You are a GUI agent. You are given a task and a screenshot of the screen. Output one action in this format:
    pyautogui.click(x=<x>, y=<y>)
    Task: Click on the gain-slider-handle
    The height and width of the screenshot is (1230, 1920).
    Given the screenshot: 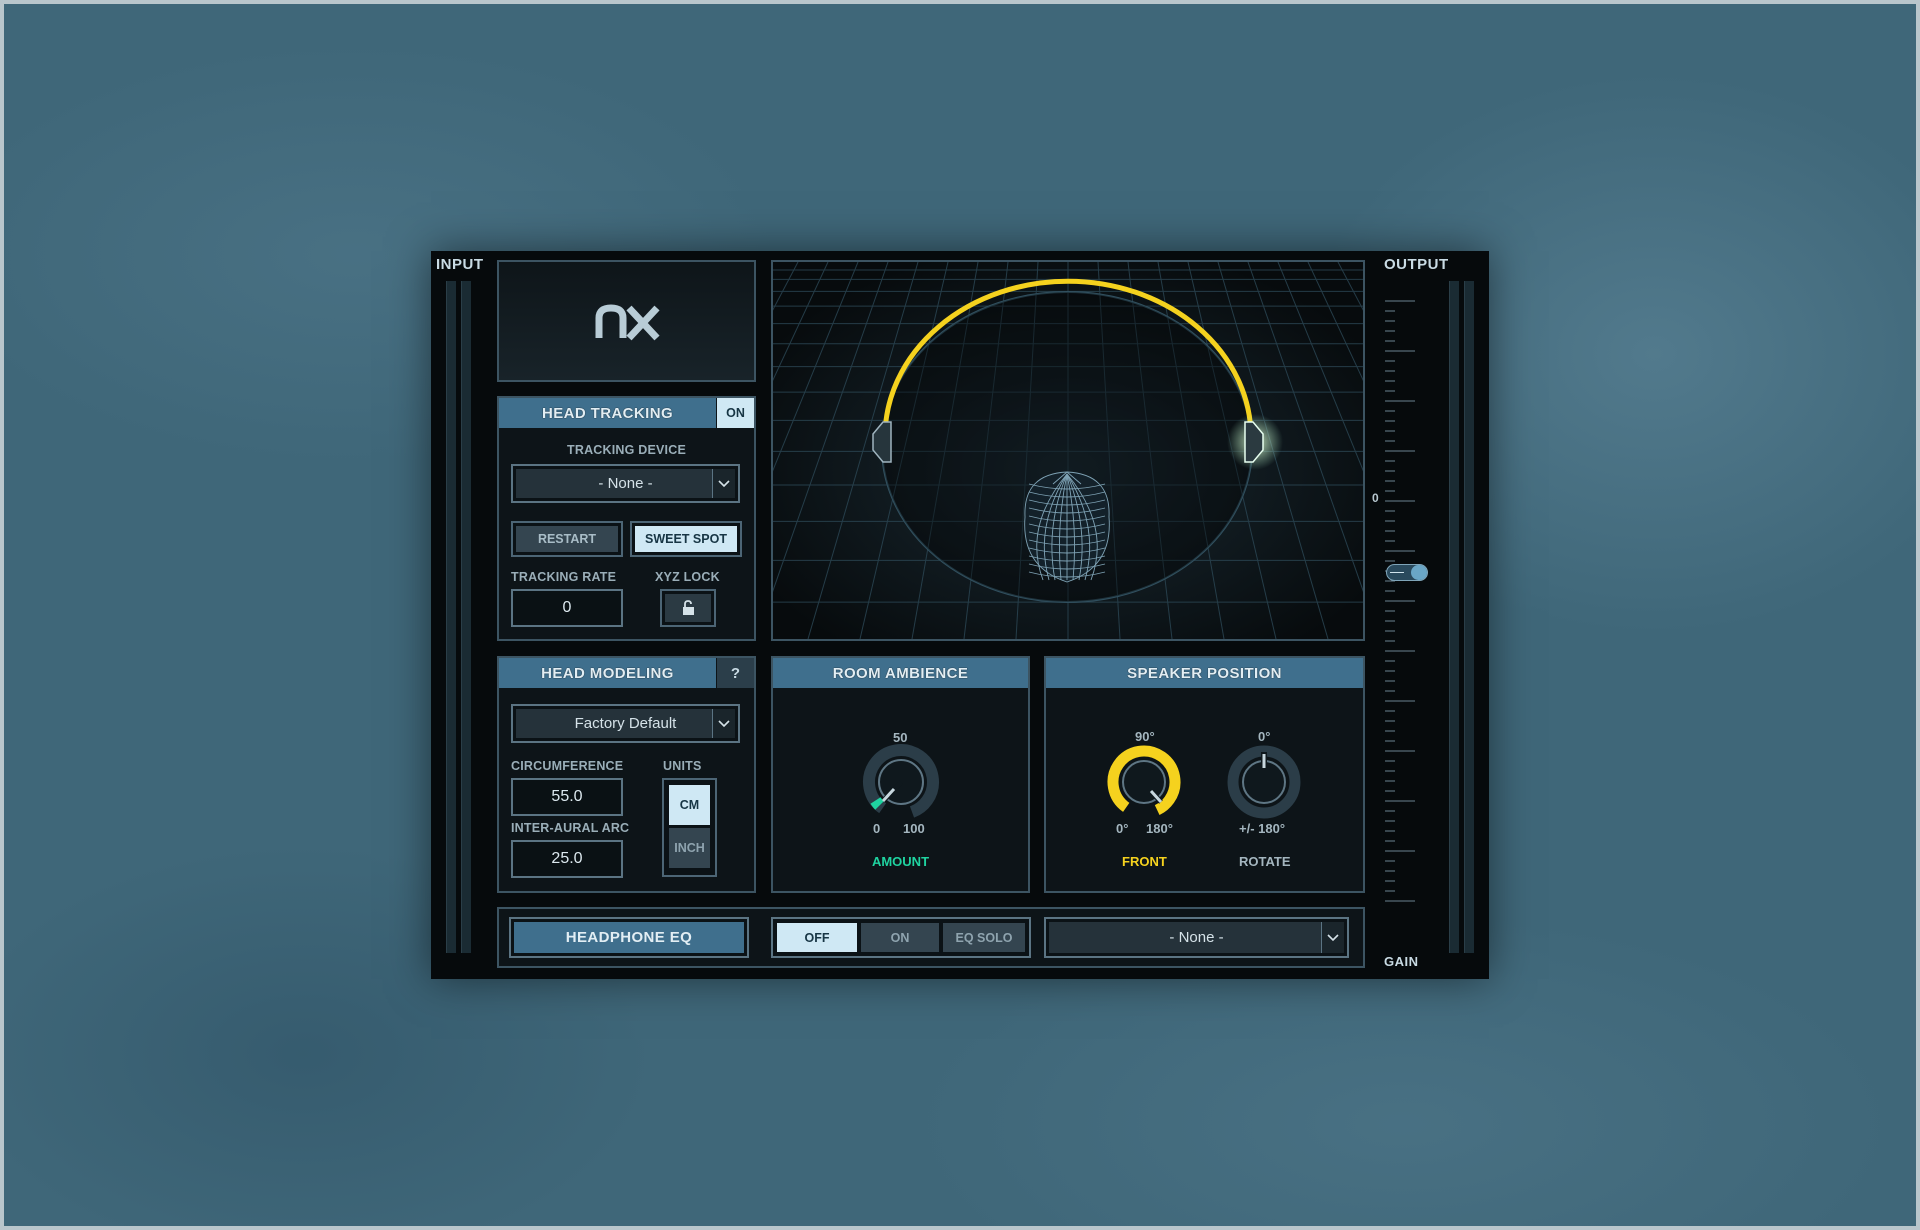 What is the action you would take?
    pyautogui.click(x=1407, y=572)
    